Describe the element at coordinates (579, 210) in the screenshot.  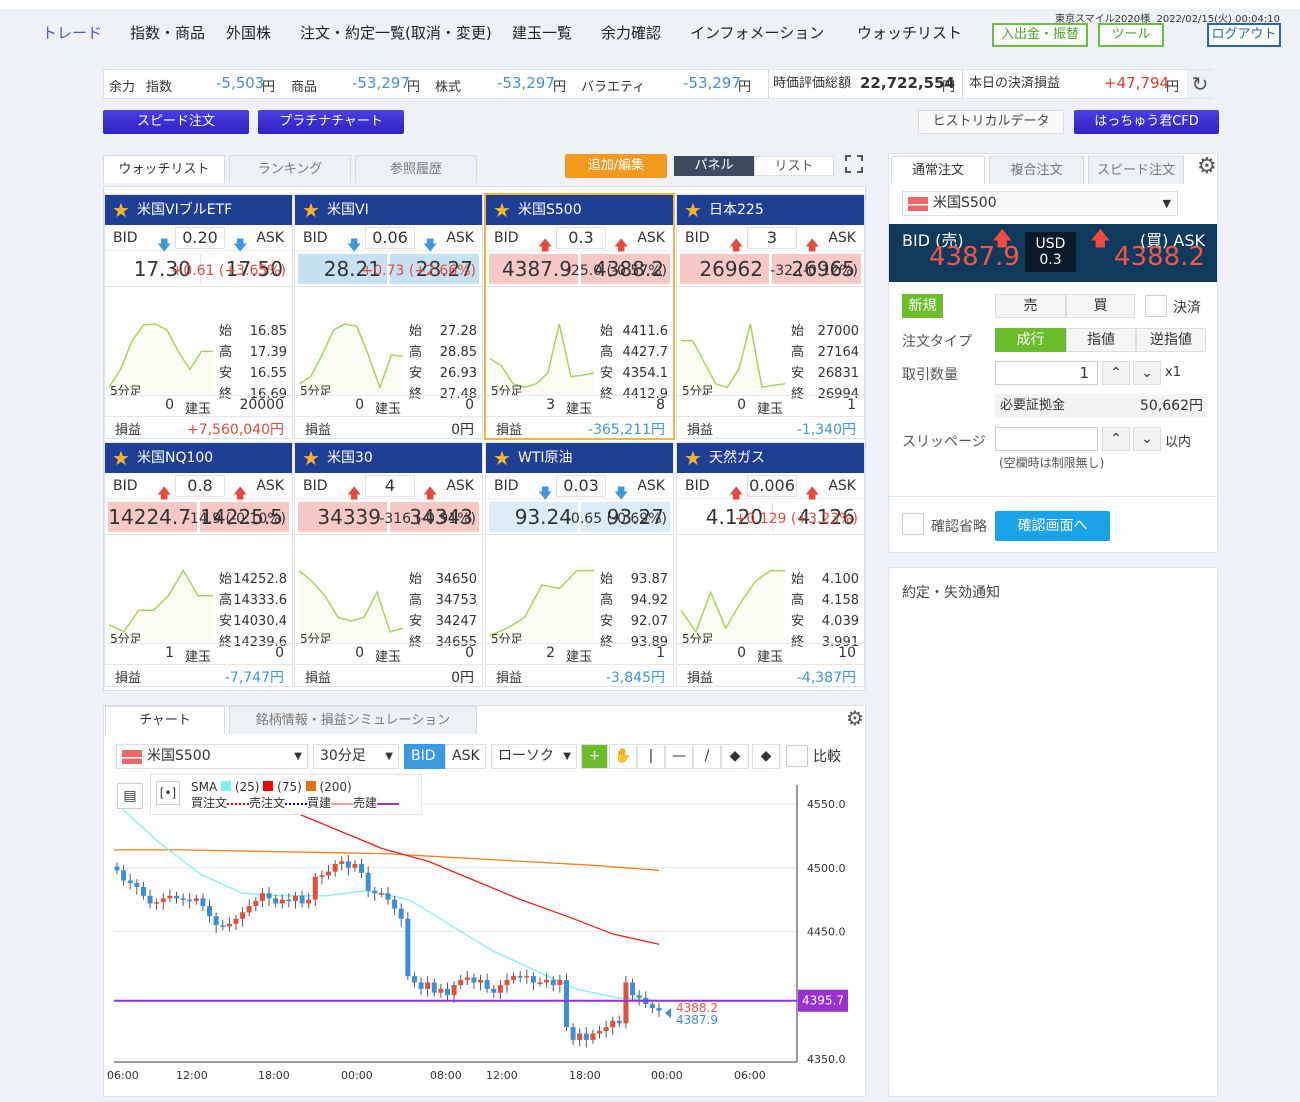
I see `card-header: ★ 米国S500` at that location.